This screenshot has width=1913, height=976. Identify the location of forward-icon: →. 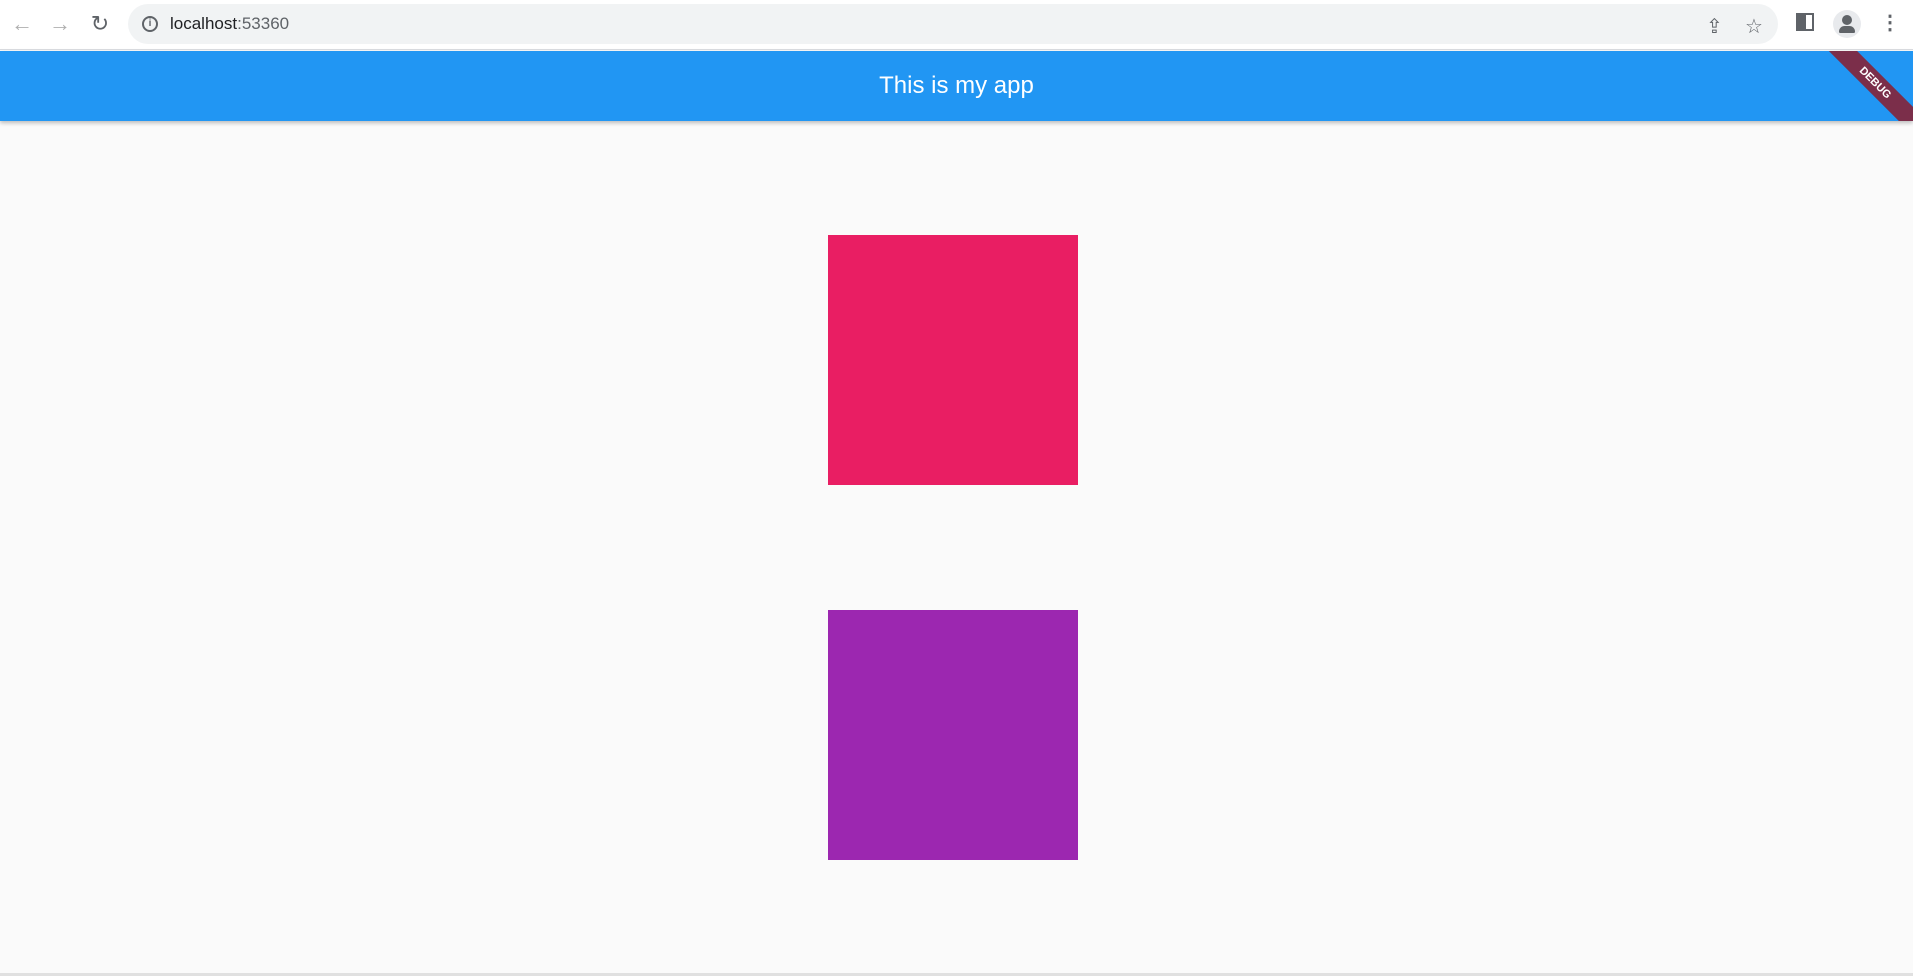
(60, 24).